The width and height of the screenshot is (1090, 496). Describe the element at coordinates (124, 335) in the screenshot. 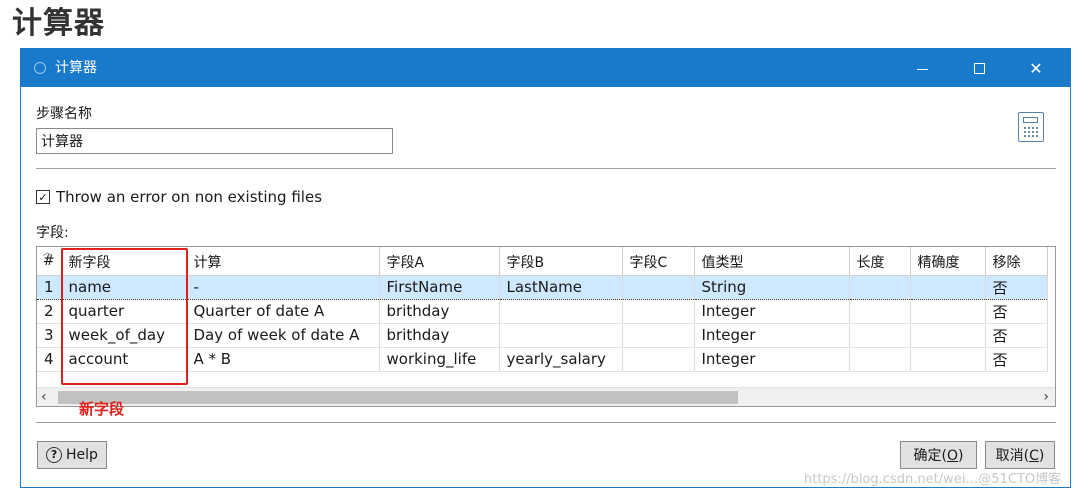

I see `cell-new-field: week_of_day` at that location.